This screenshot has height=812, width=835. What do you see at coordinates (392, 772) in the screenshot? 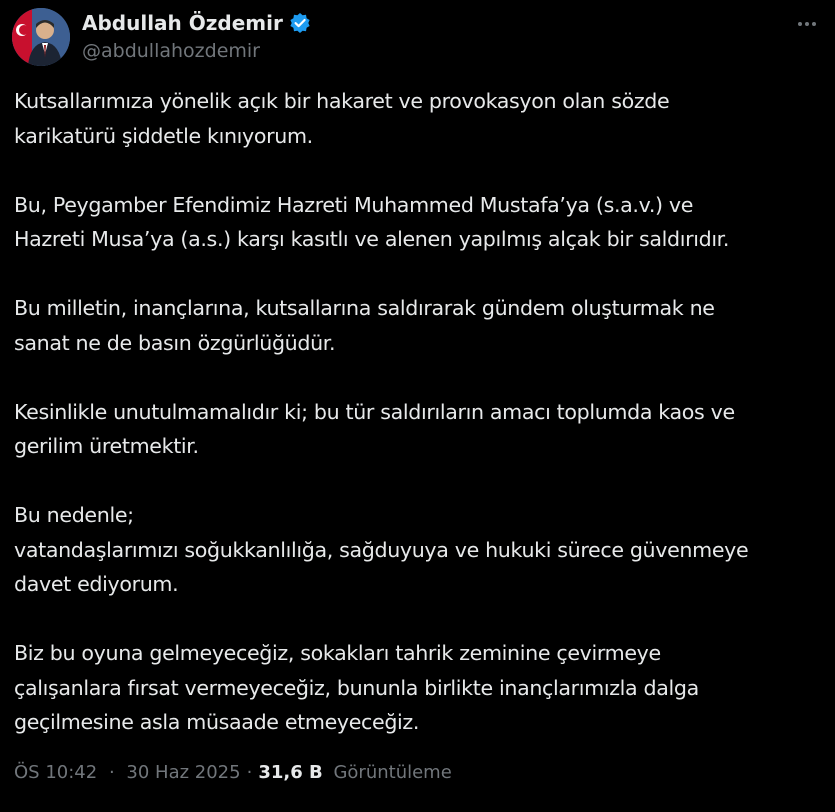
I see `views-label: Görüntüleme` at bounding box center [392, 772].